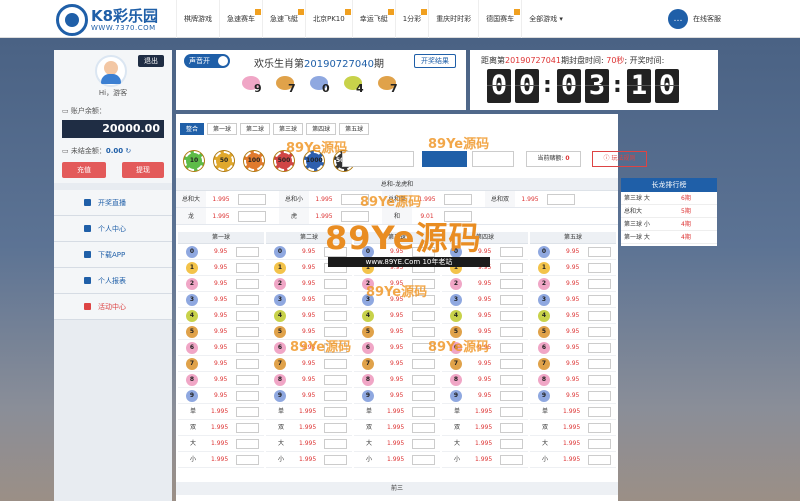  I want to click on menu-item-profile: 个人中心, so click(113, 229).